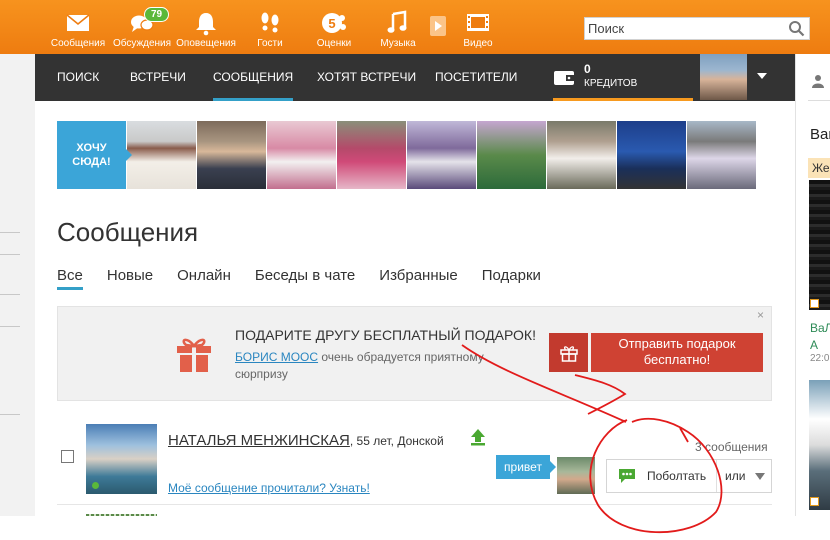 This screenshot has height=540, width=830. Describe the element at coordinates (259, 440) in the screenshot. I see `sender-name-link: НАТАЛЬЯ МЕНЖИНСКАЯ` at that location.